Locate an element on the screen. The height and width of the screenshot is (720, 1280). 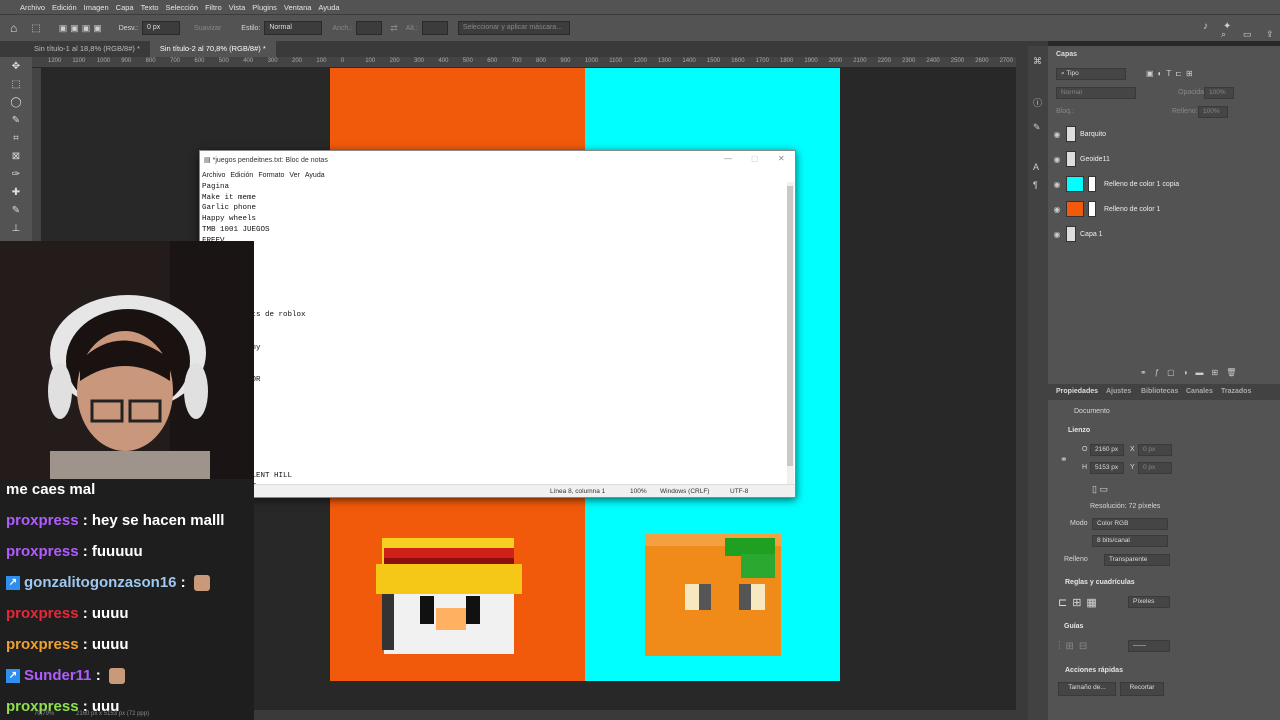
menu-edicion: Edición is located at coordinates (64, 7).